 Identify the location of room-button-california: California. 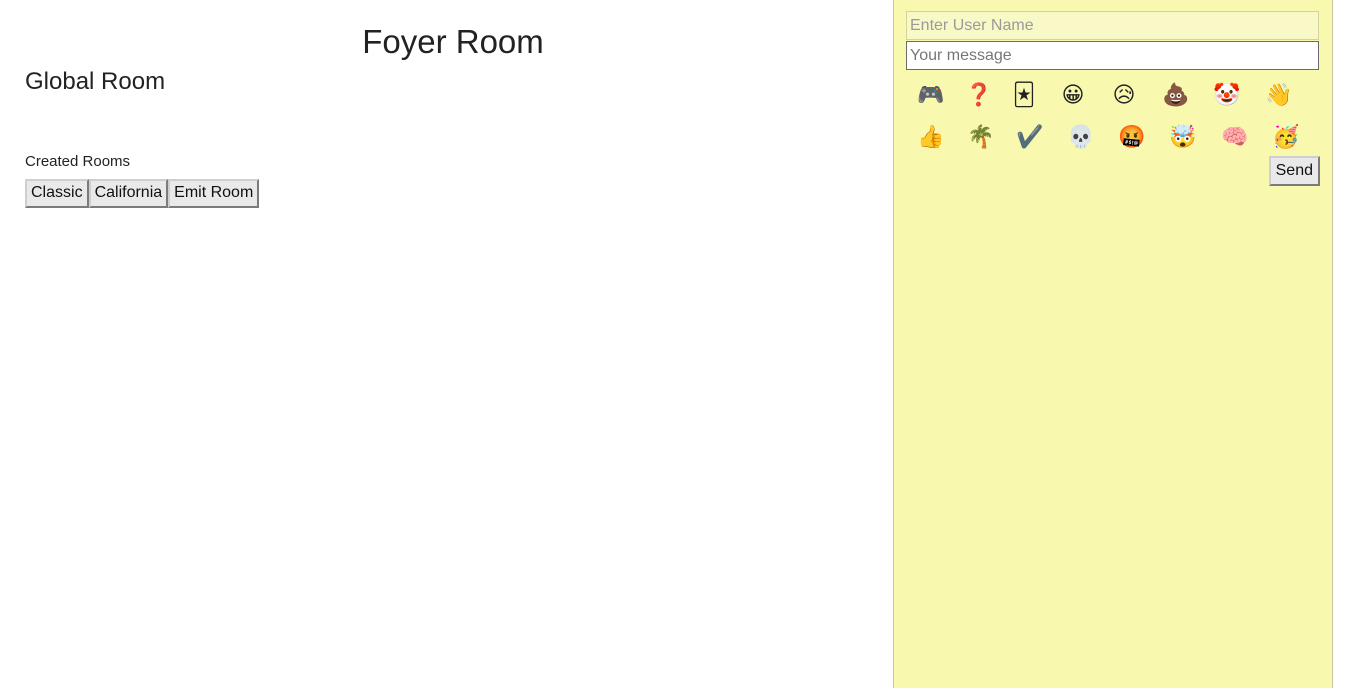
(128, 193).